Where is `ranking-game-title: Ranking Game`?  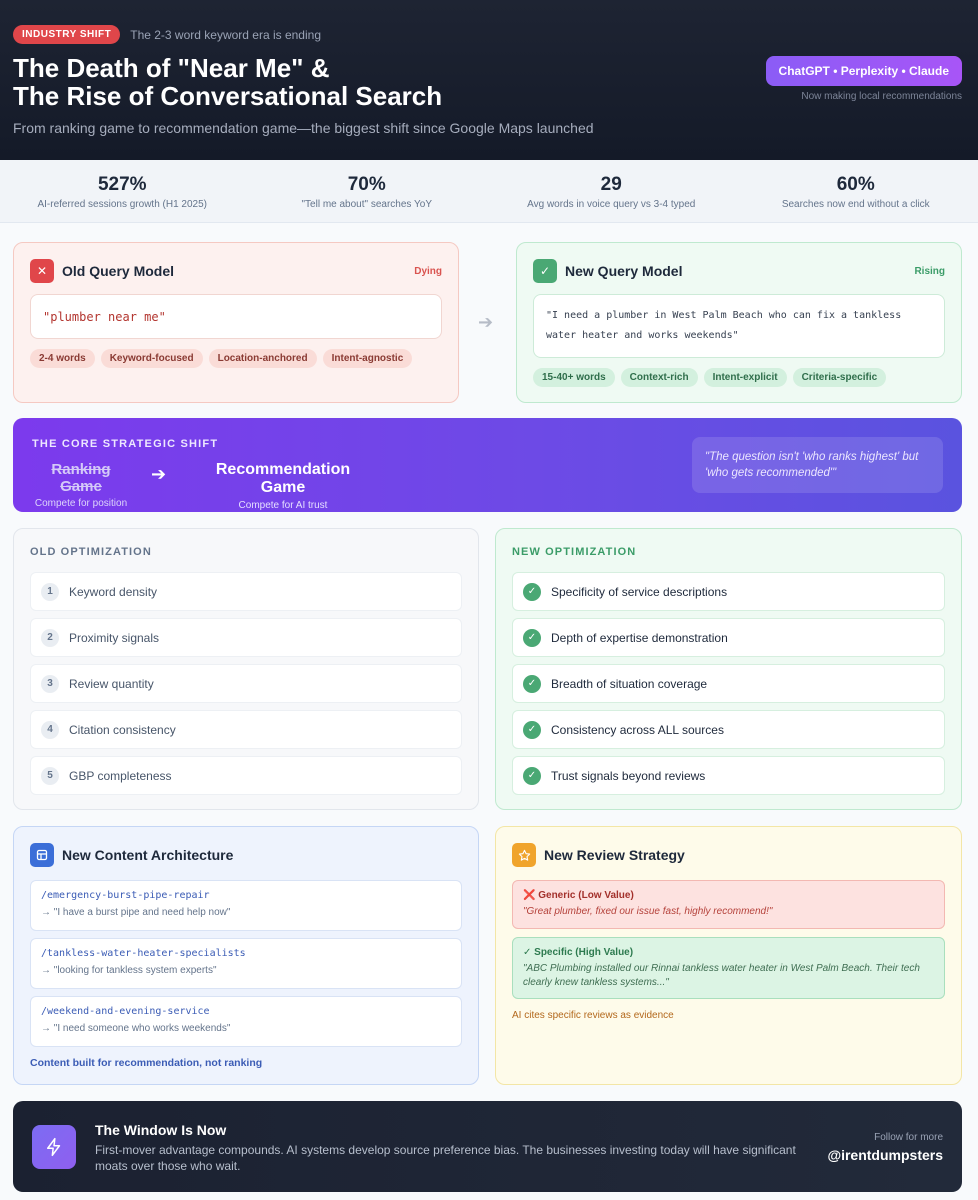 ranking-game-title: Ranking Game is located at coordinates (81, 478).